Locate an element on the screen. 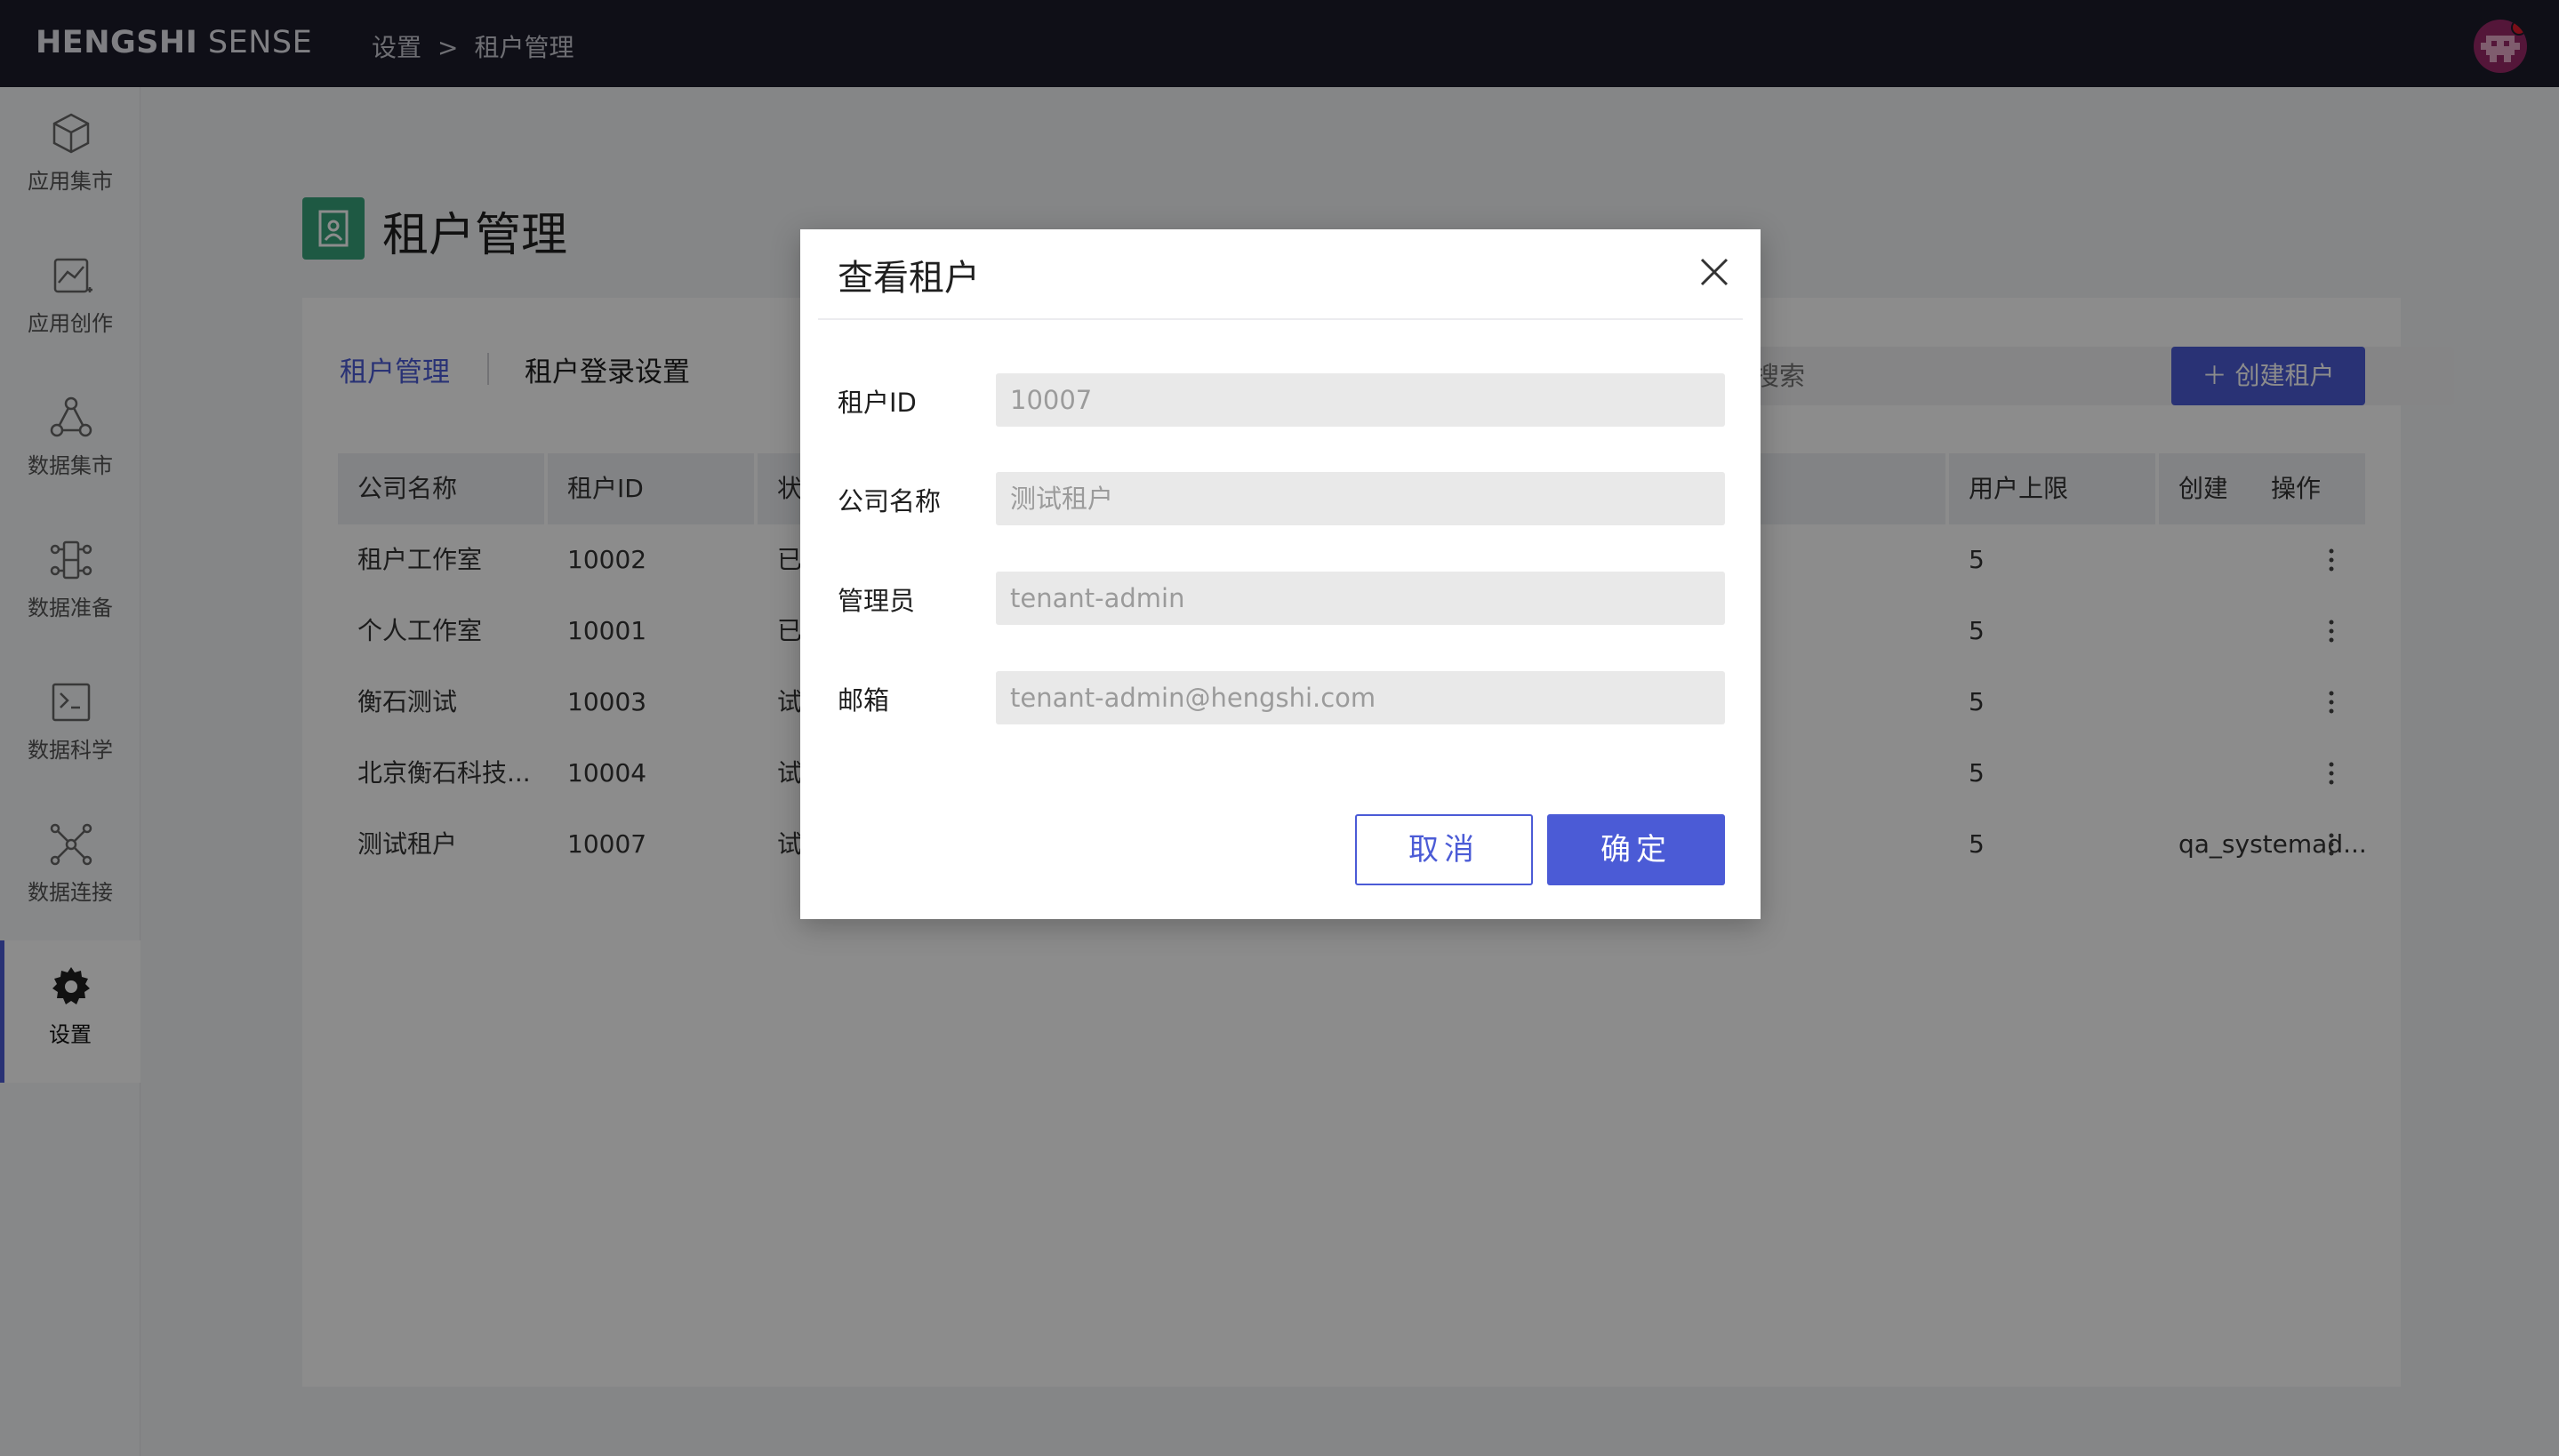  field-label-email: 邮箱 is located at coordinates (864, 700).